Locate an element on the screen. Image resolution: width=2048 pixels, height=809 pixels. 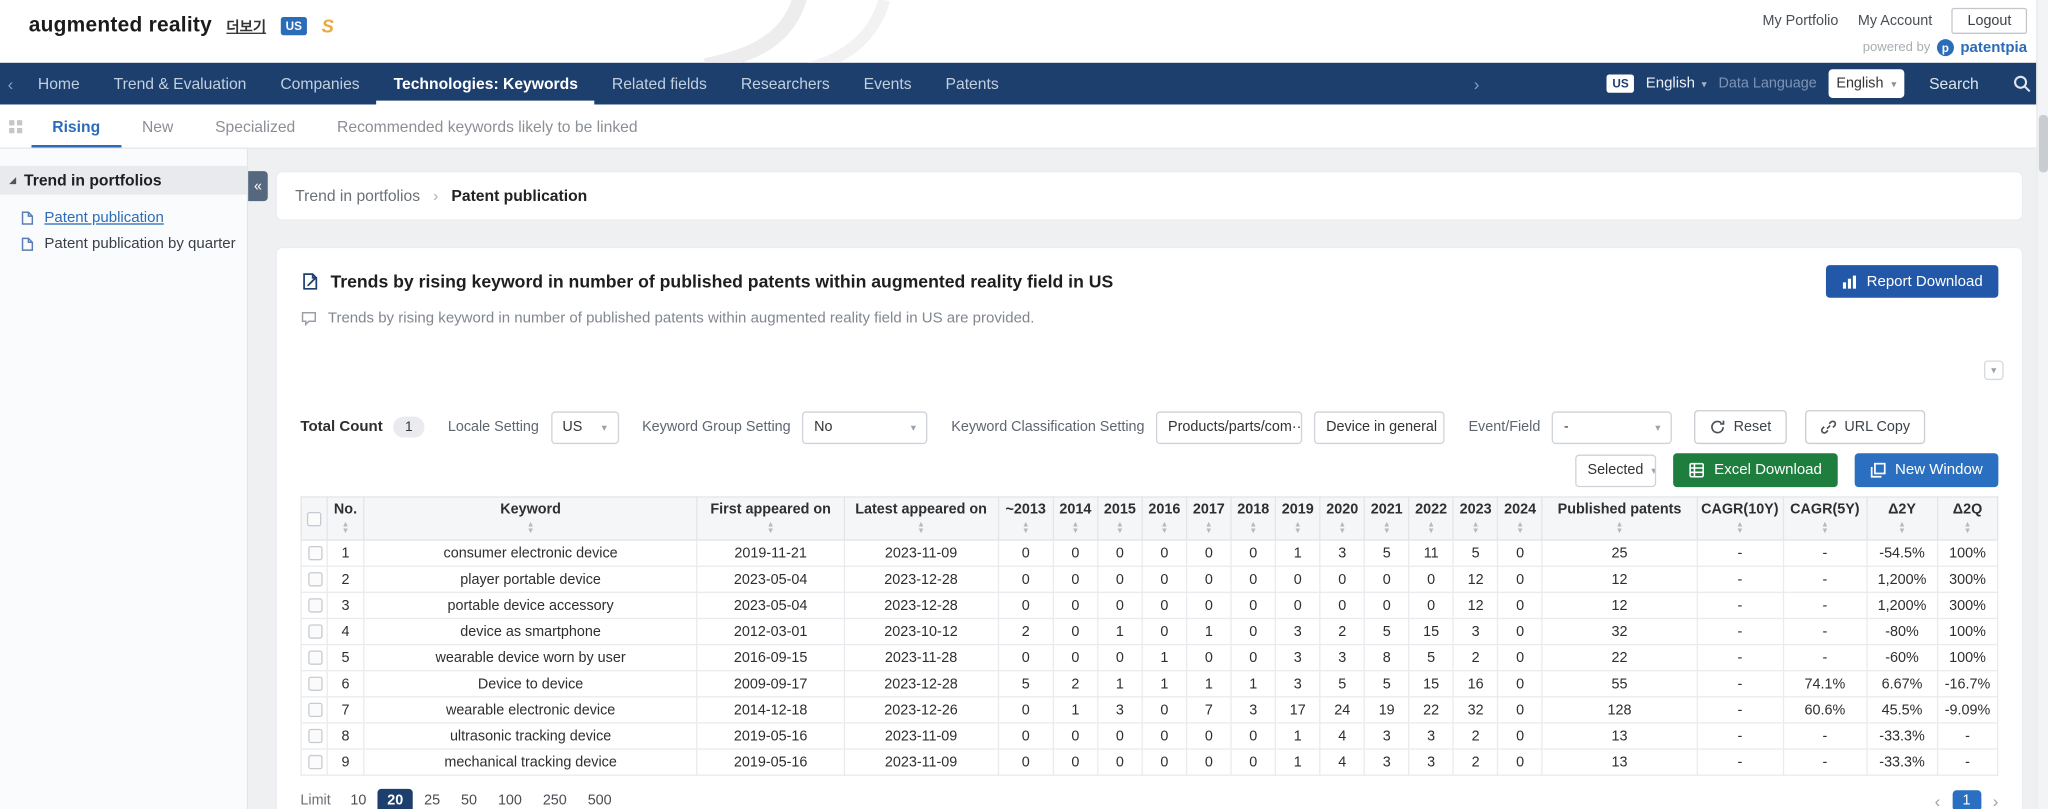
column-header-no: No. ▲ ▼ is located at coordinates (345, 518).